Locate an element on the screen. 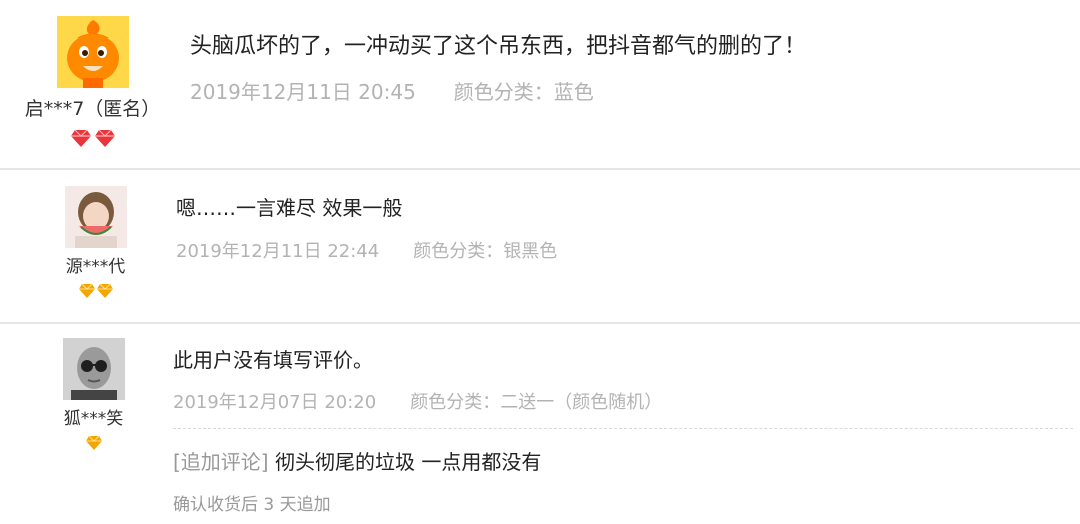 The width and height of the screenshot is (1080, 524). review-meta: 2019年12月07日 20:20 颜色分类：二送一（颜色随机） is located at coordinates (417, 401).